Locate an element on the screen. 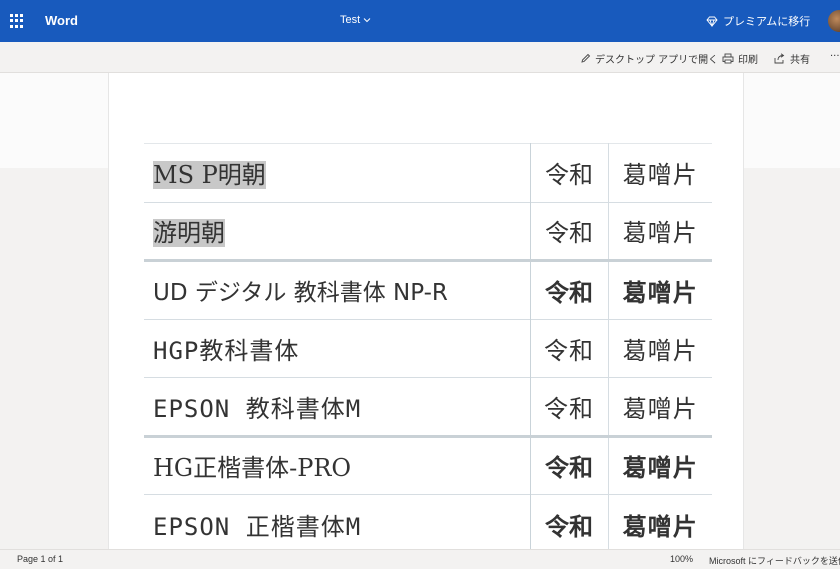 The height and width of the screenshot is (569, 840). font-name-cell: HGP教科書体 is located at coordinates (337, 348).